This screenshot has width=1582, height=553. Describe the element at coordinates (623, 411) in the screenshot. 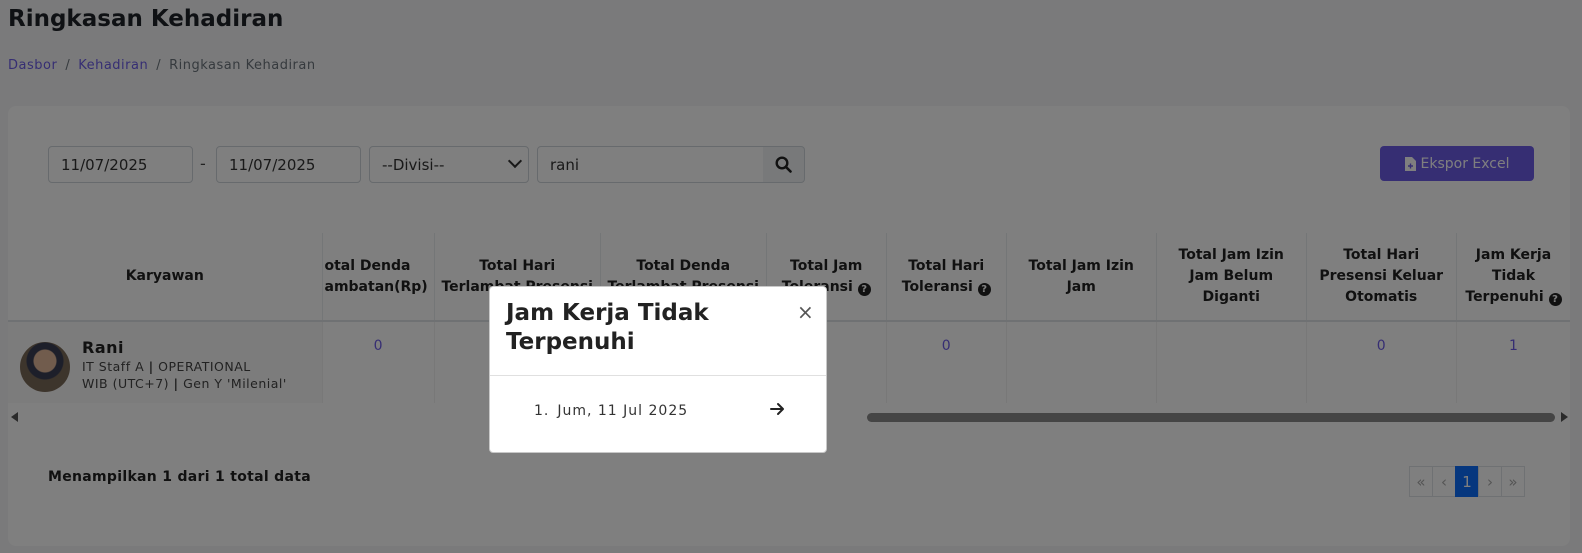

I see `modal-item-date: Jum, 11 Jul 2025` at that location.